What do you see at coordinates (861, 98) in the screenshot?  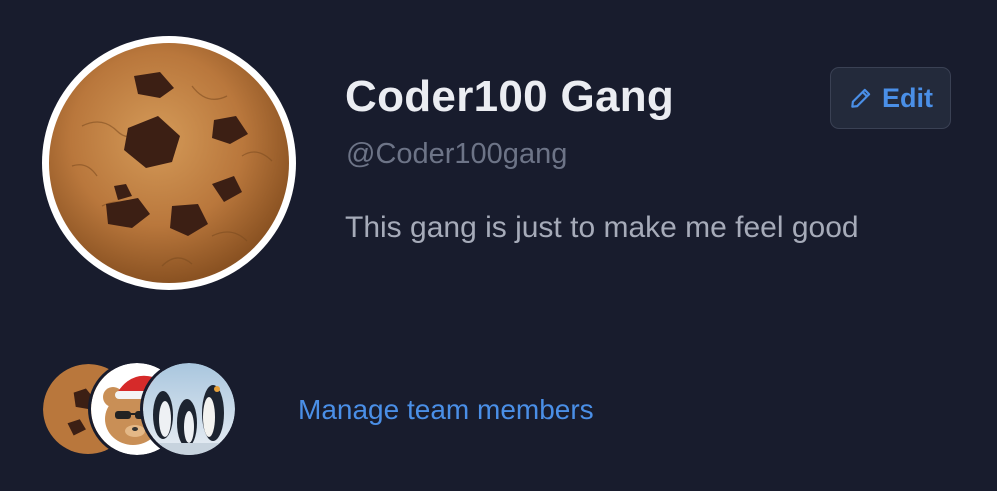 I see `pencil-icon` at bounding box center [861, 98].